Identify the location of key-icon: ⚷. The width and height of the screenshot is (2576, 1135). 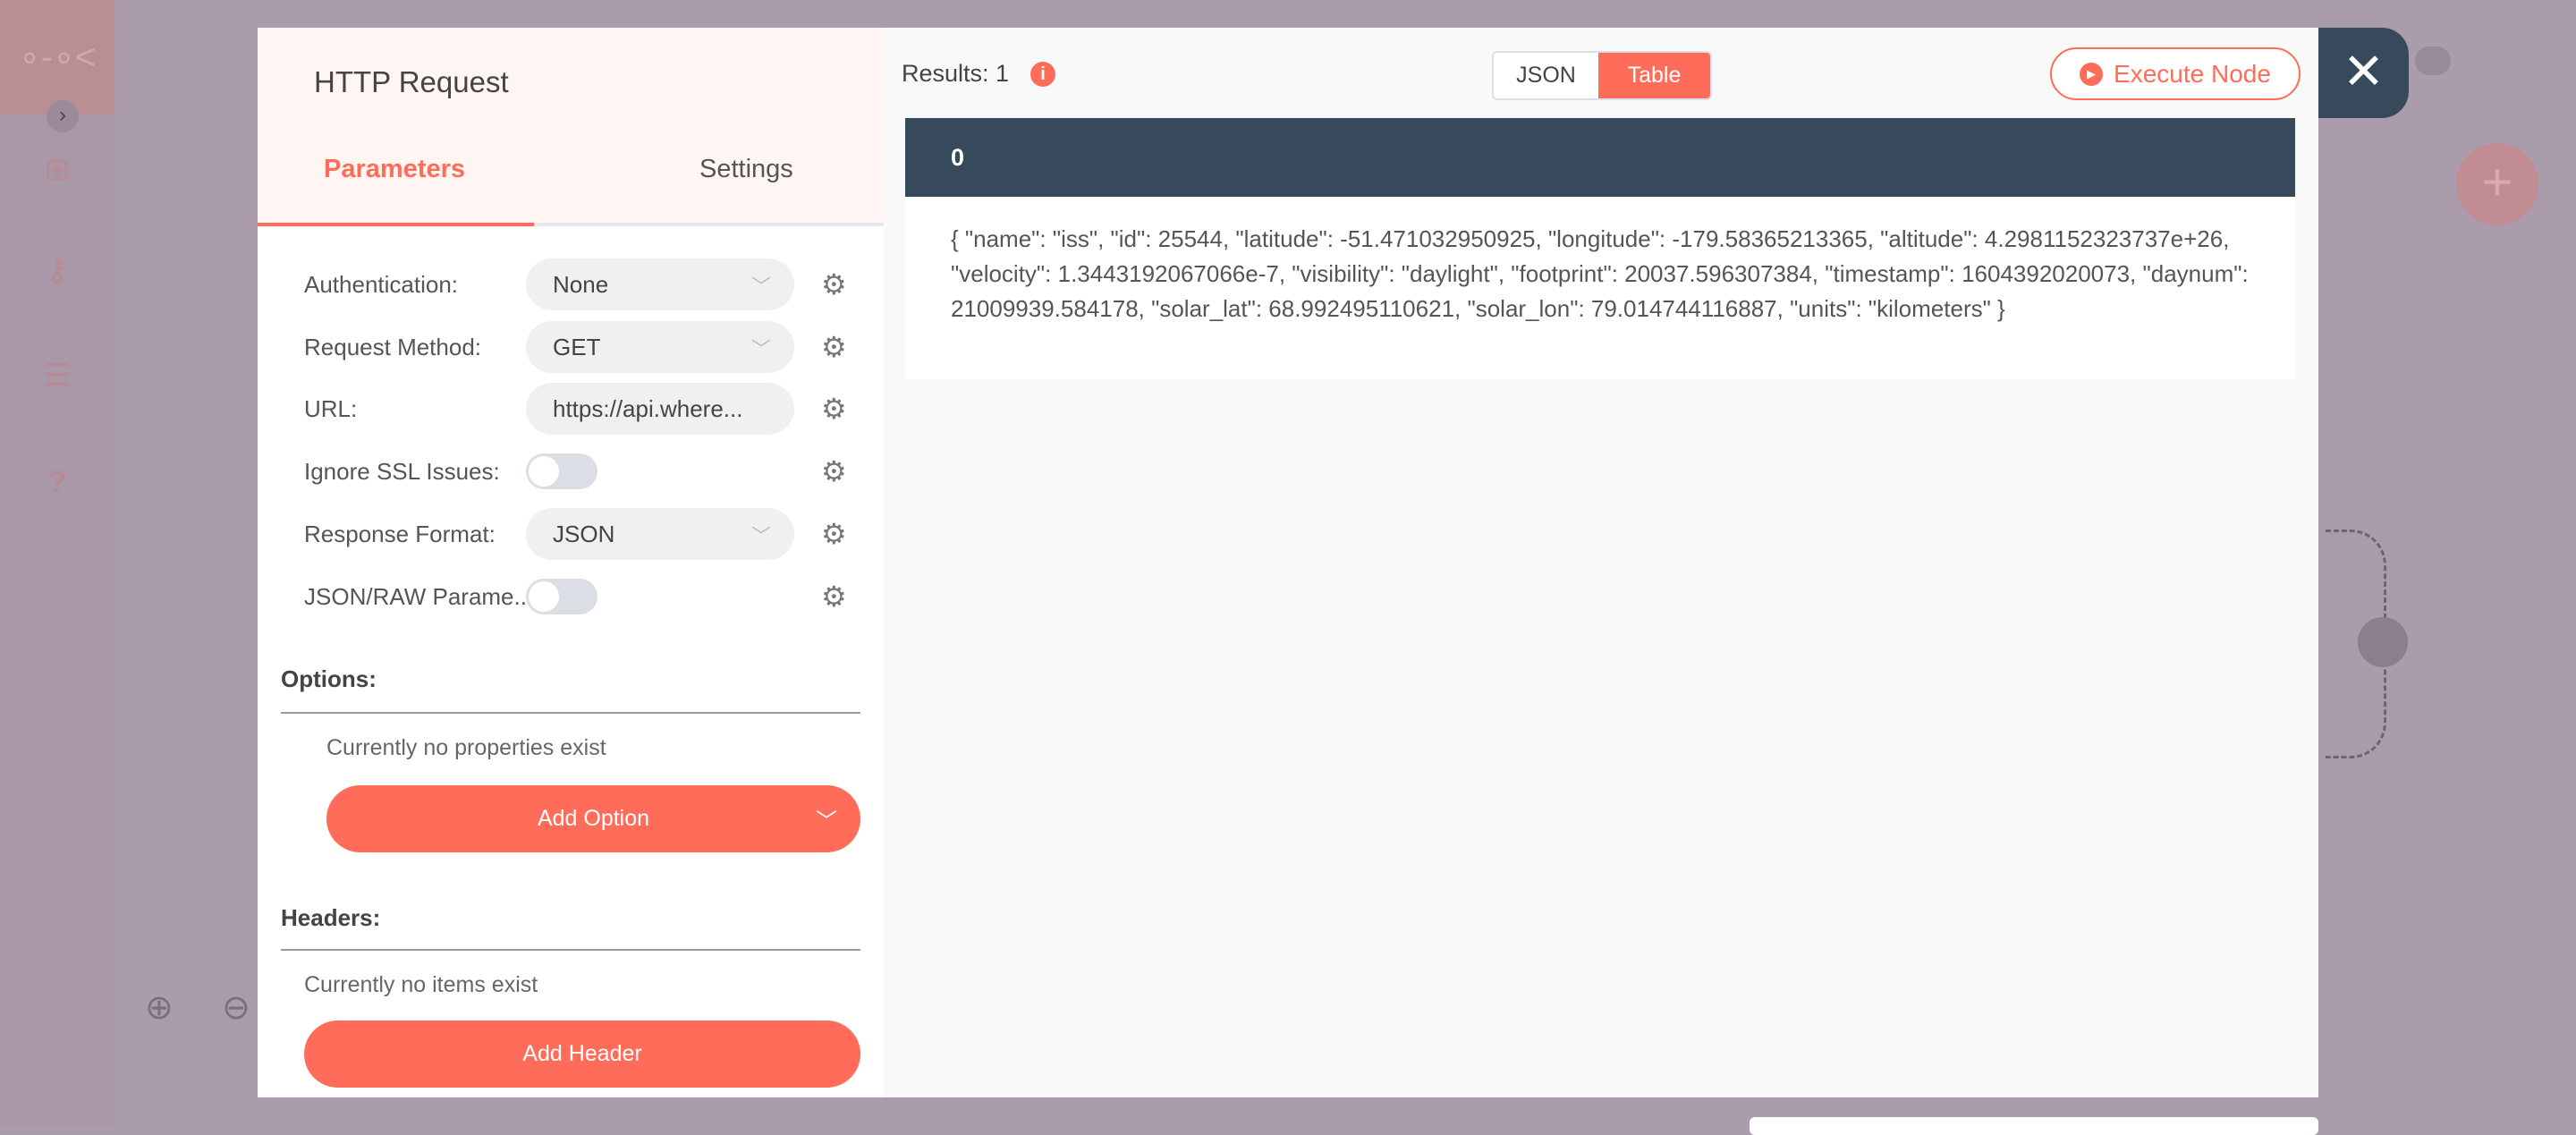
(57, 270).